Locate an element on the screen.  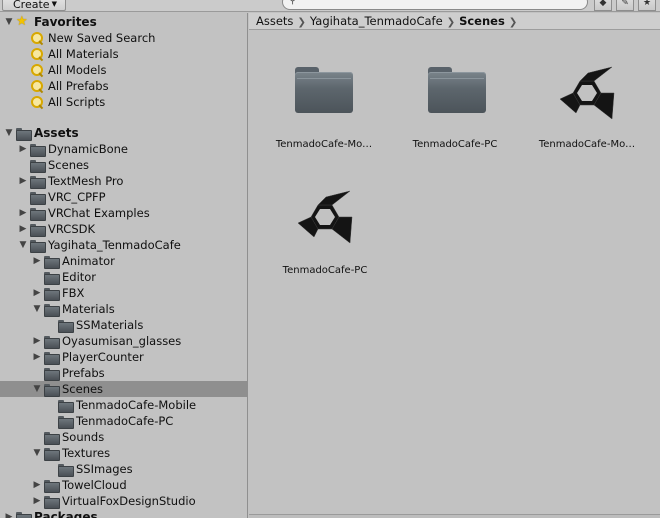
tree-item: ▶ VRChat Examples is located at coordinates (123, 213).